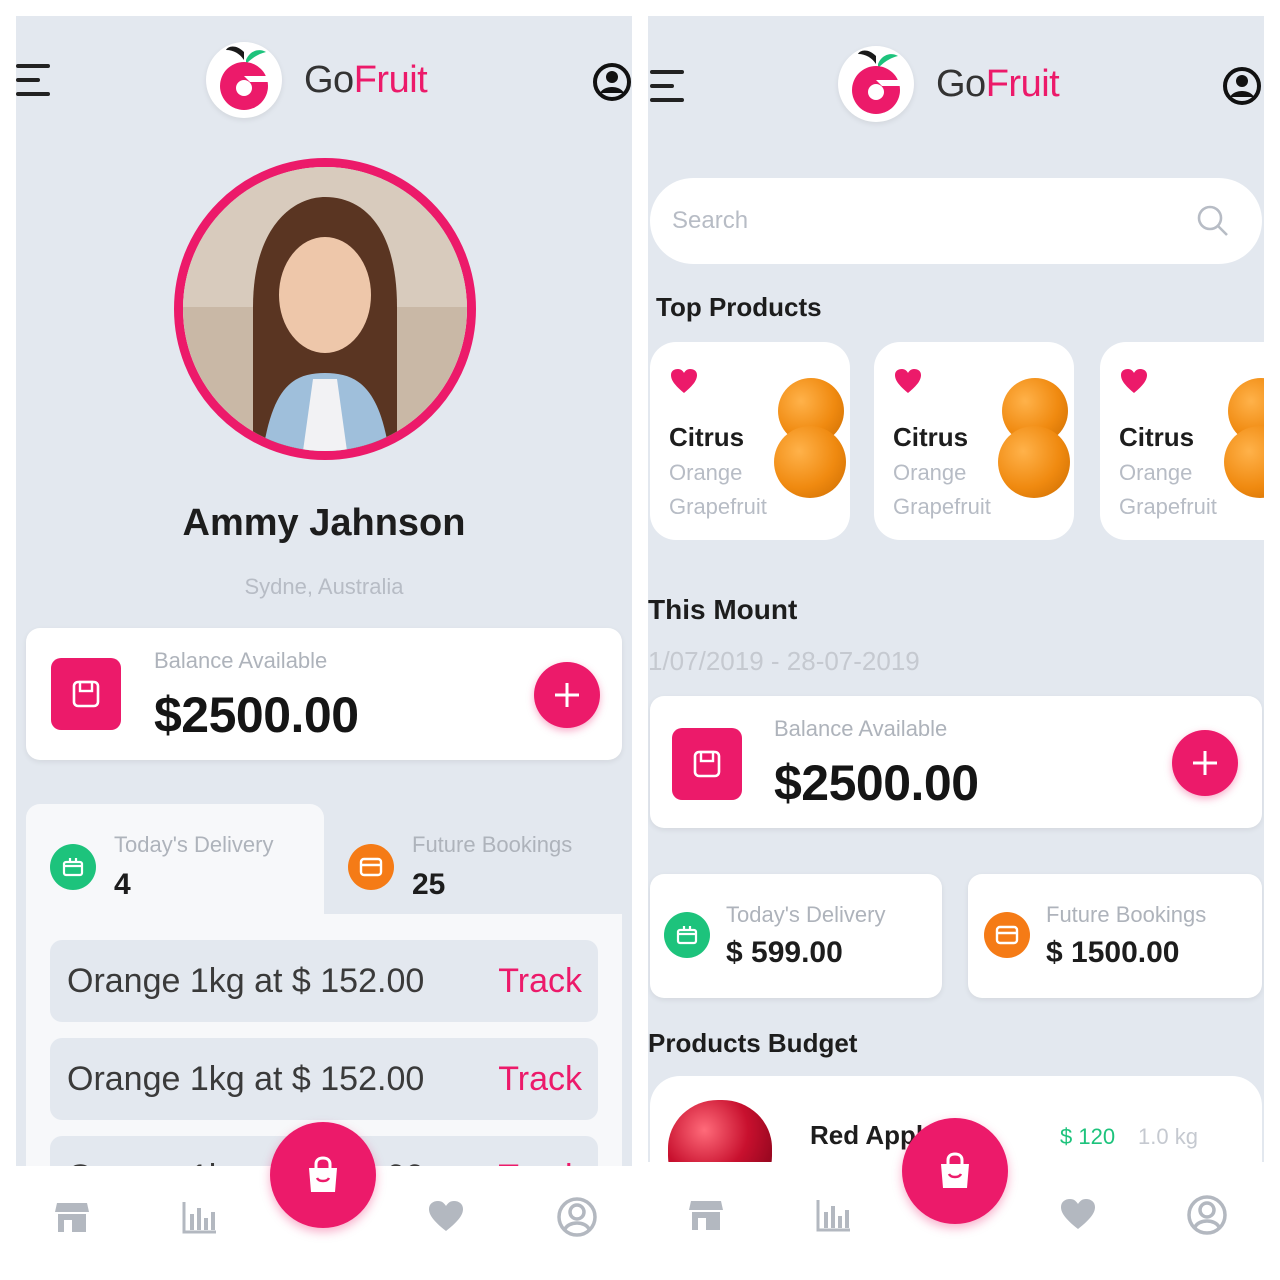  I want to click on person-photo-icon, so click(325, 309).